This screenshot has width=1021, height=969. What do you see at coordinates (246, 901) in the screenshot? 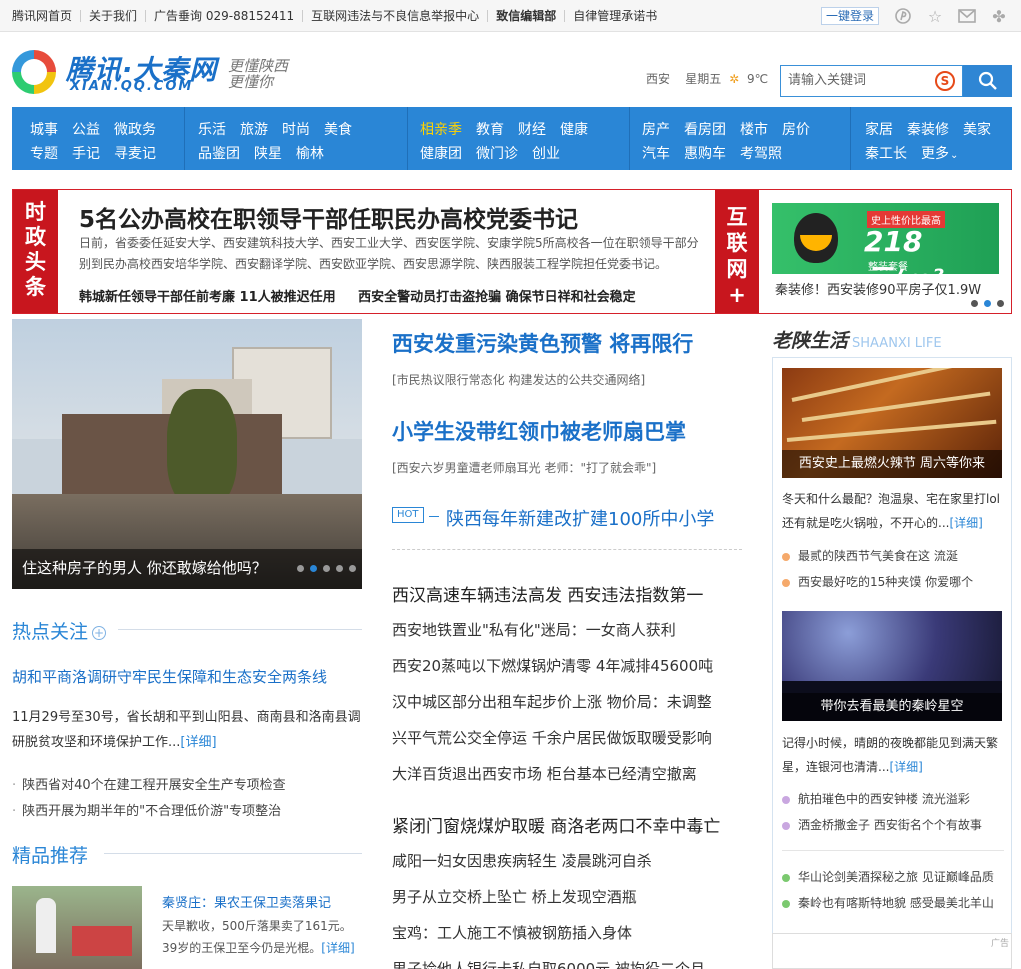
I see `recommend-item-title: 秦贤庄：果农王保卫卖落果记` at bounding box center [246, 901].